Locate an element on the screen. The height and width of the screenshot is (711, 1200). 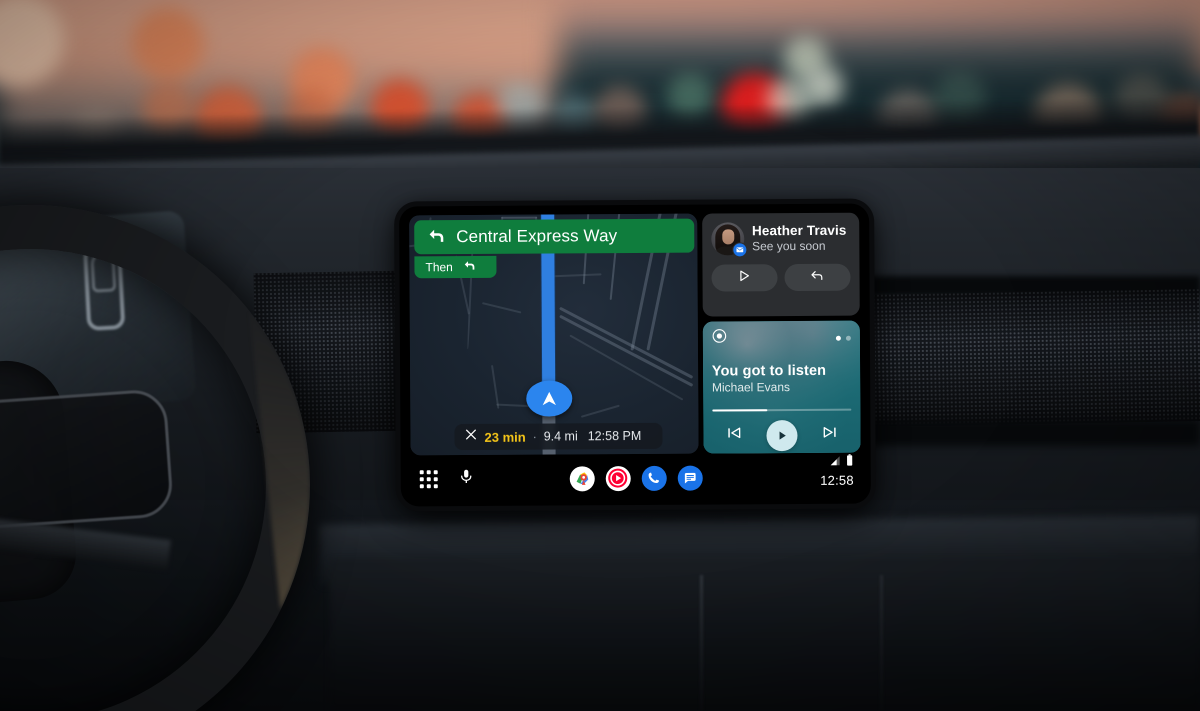
message-play-button is located at coordinates (744, 278).